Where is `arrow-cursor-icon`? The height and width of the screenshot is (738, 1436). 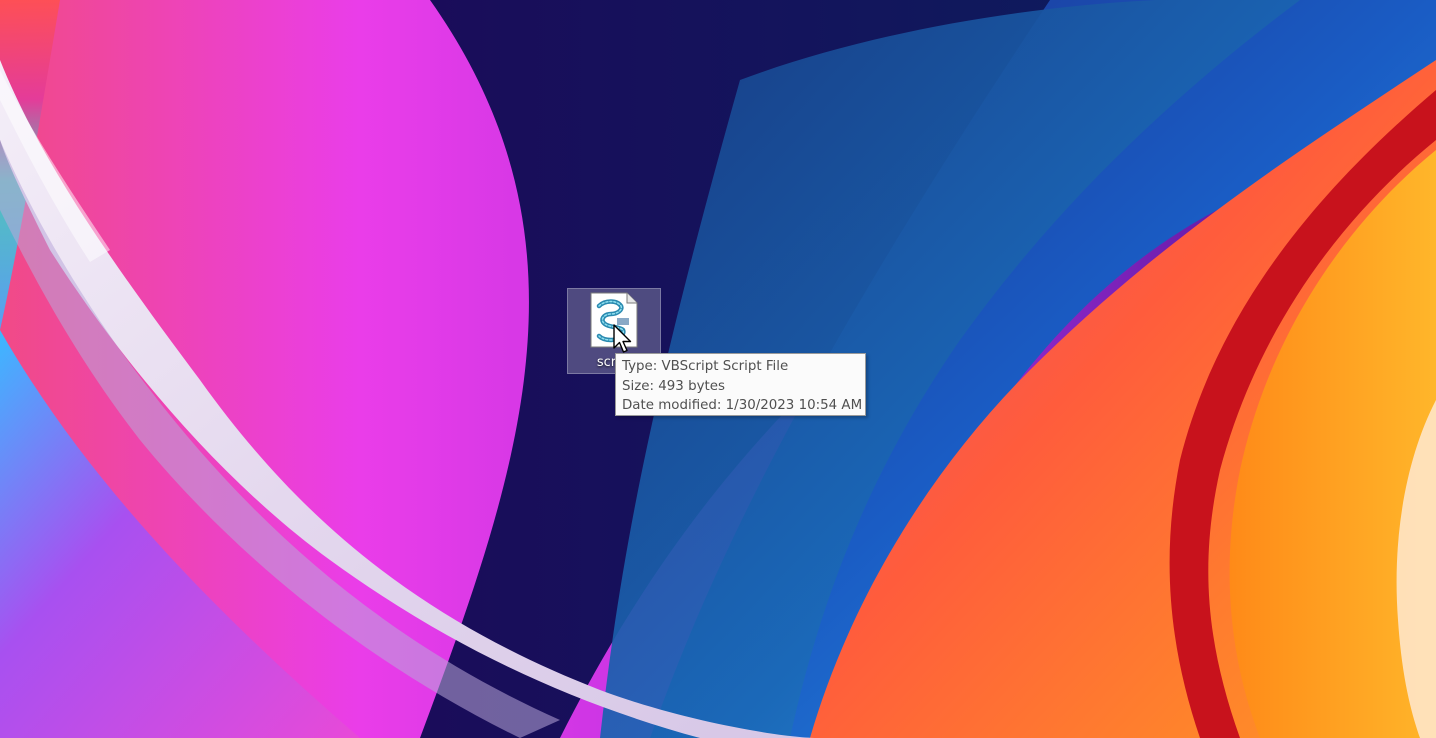 arrow-cursor-icon is located at coordinates (622, 338).